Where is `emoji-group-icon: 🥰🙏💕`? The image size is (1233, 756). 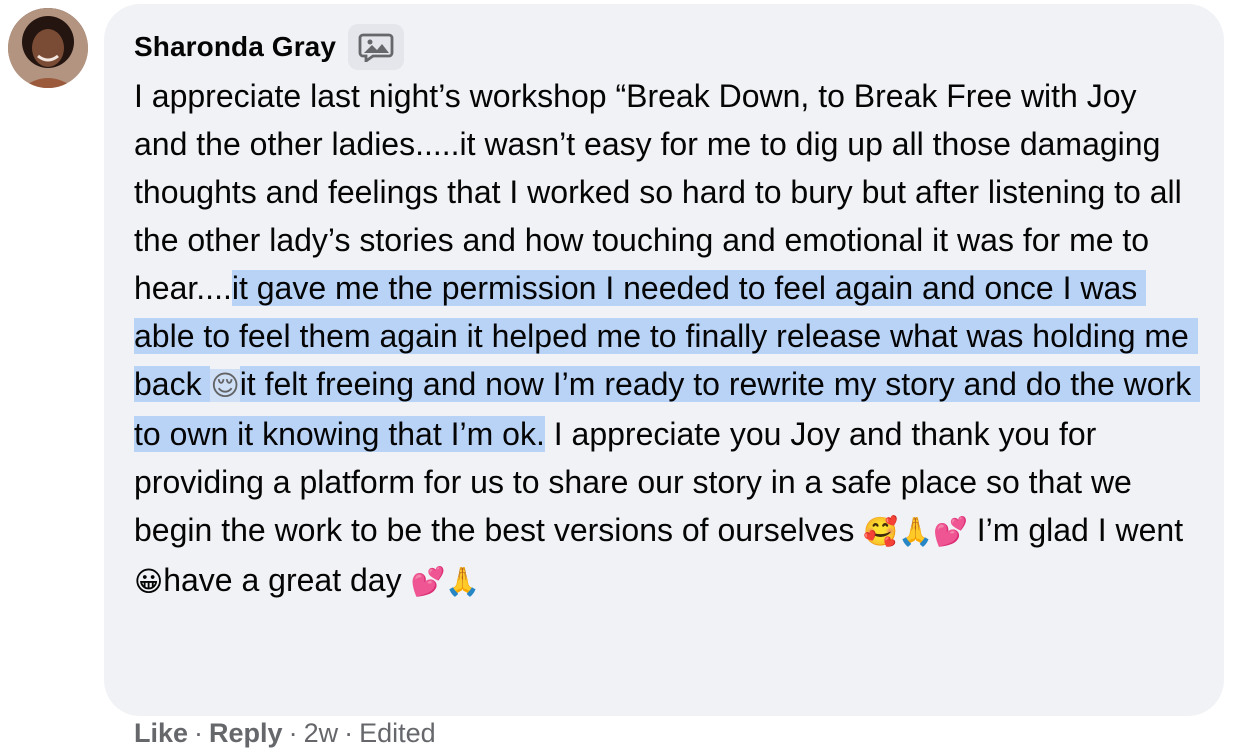
emoji-group-icon: 🥰🙏💕 is located at coordinates (915, 531).